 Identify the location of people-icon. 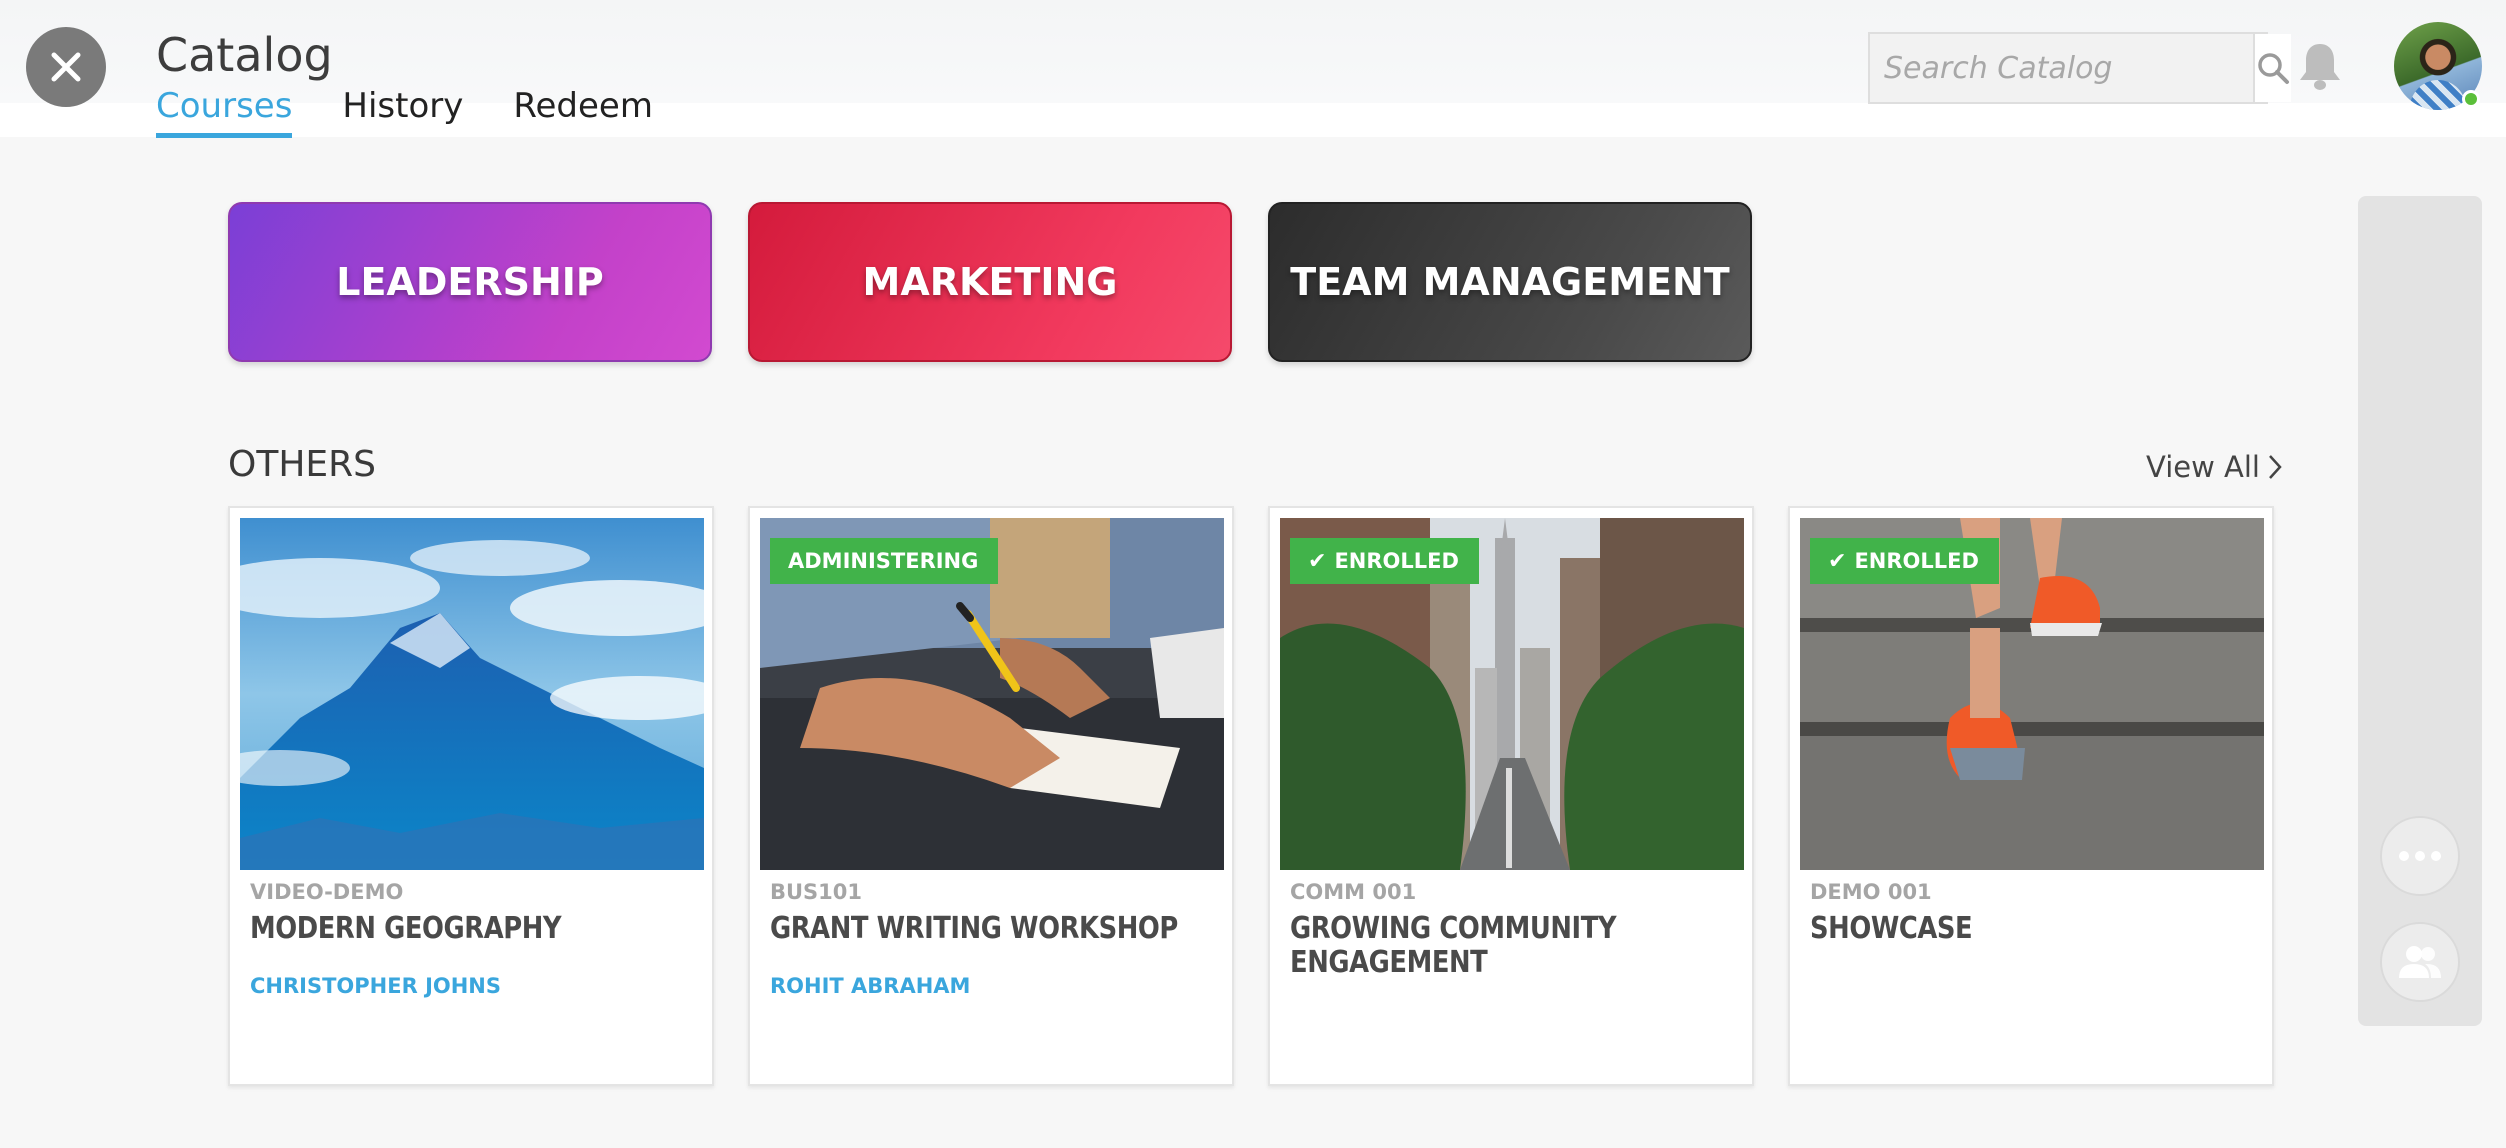
(2420, 962).